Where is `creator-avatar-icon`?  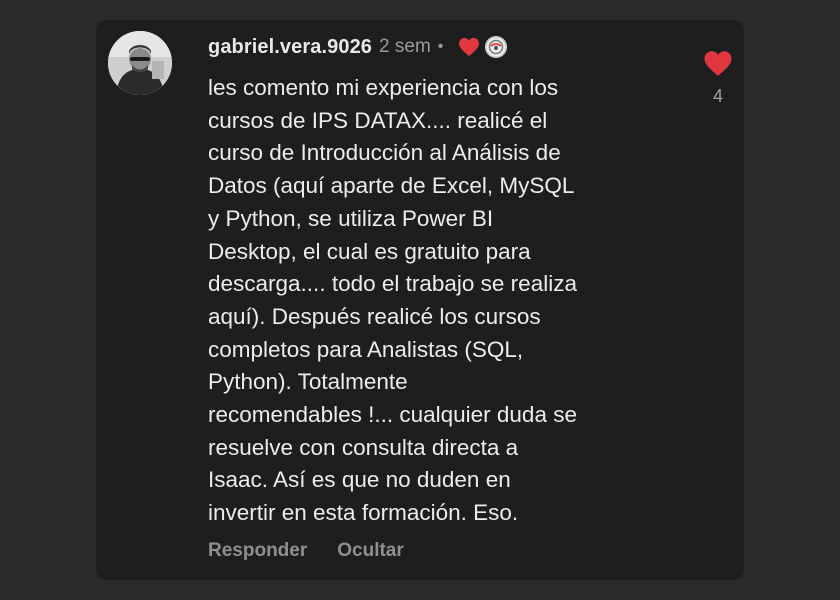
creator-avatar-icon is located at coordinates (496, 47).